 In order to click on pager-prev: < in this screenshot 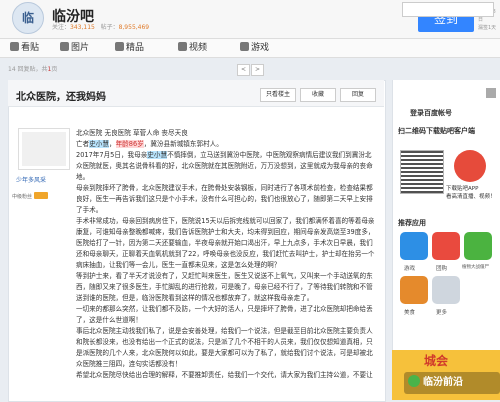, I will do `click(243, 70)`.